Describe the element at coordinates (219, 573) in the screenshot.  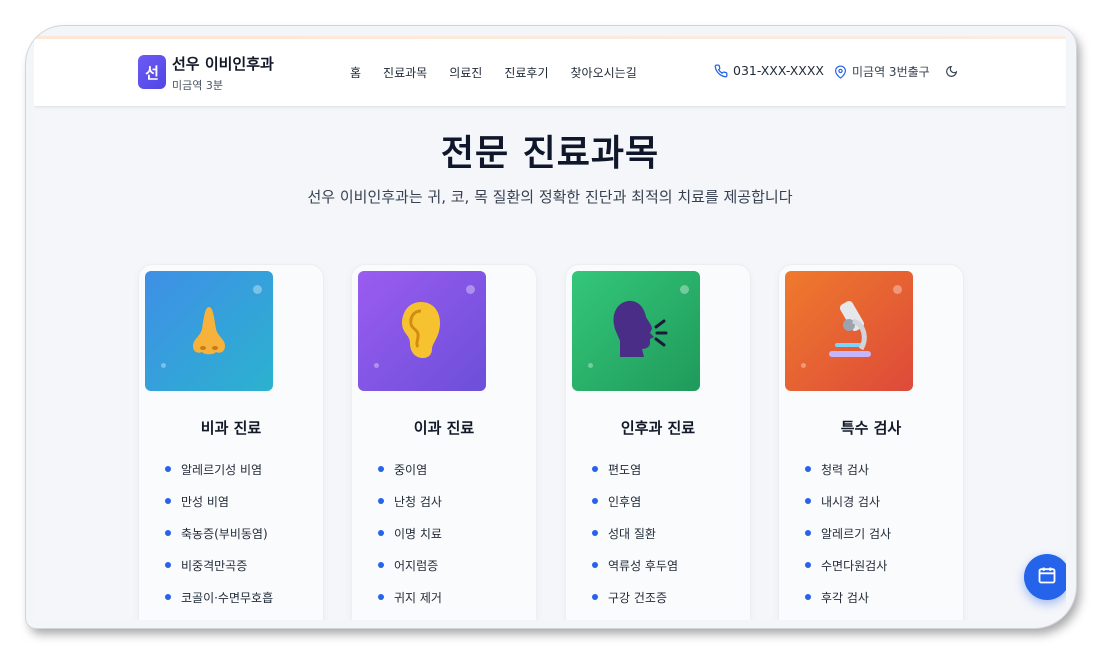
I see `list-item: 비중격만곡증` at that location.